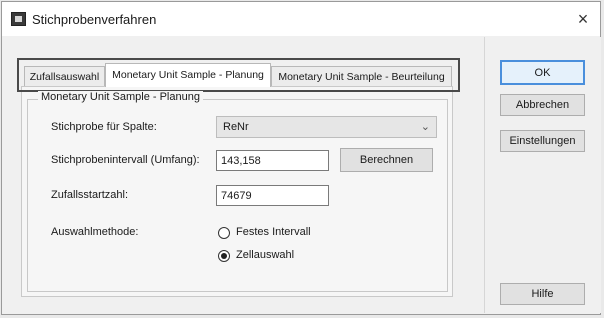 The height and width of the screenshot is (318, 604). I want to click on interval-label: Stichprobenintervall (Umfang):, so click(125, 160).